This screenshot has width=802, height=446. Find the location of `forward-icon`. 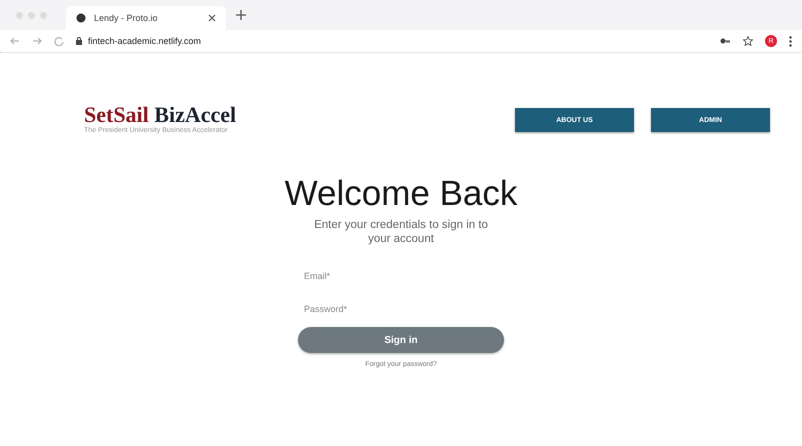

forward-icon is located at coordinates (37, 41).